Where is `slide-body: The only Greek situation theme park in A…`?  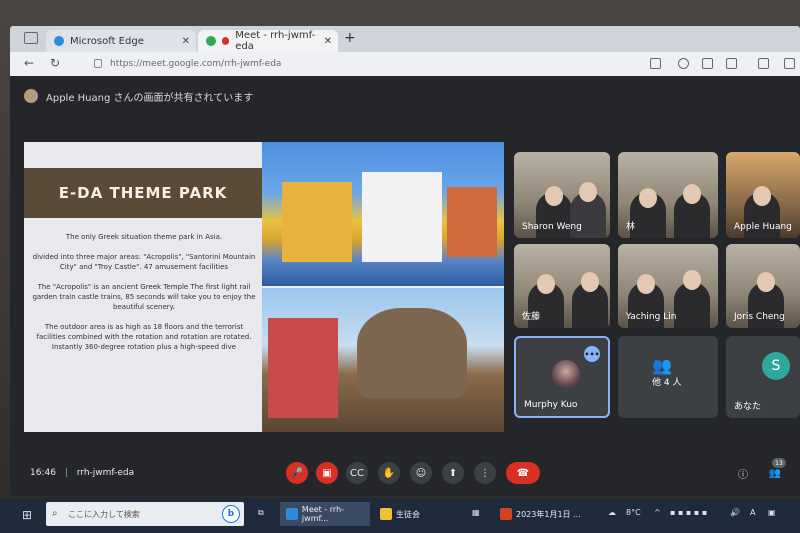 slide-body: The only Greek situation theme park in A… is located at coordinates (144, 297).